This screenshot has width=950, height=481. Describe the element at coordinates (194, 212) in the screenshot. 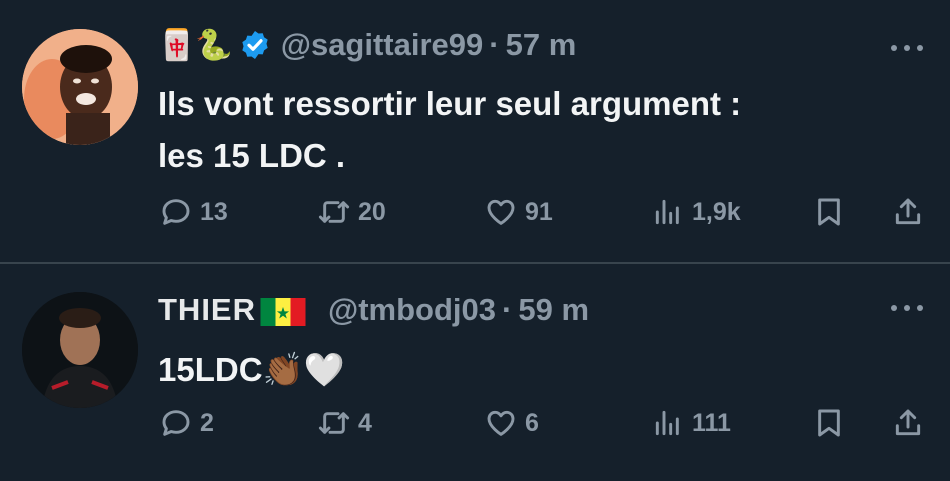

I see `reply-button: 13` at that location.